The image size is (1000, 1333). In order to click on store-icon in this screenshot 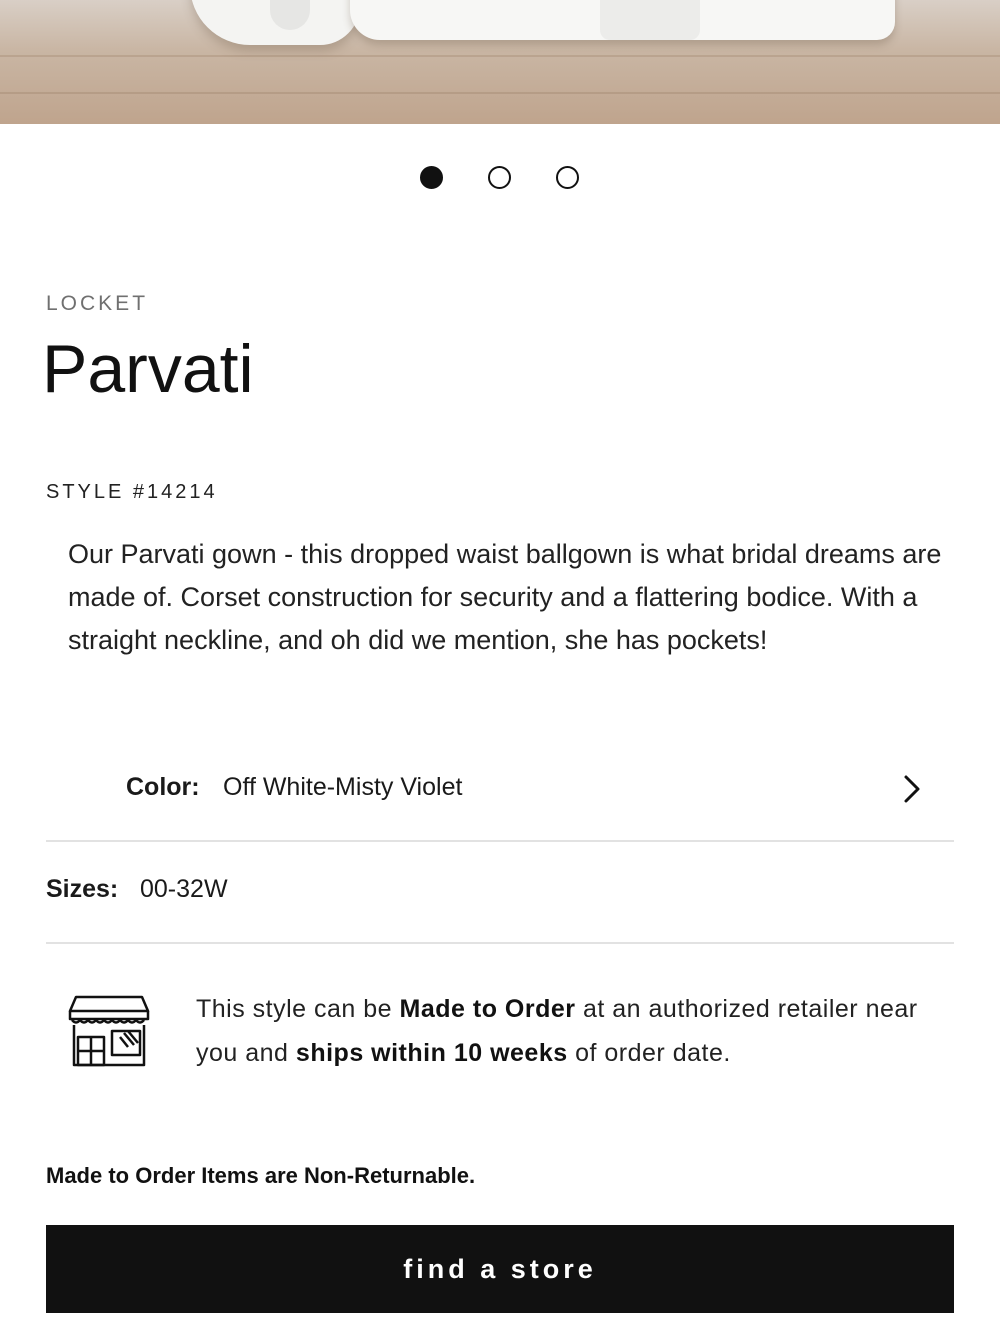, I will do `click(109, 1031)`.